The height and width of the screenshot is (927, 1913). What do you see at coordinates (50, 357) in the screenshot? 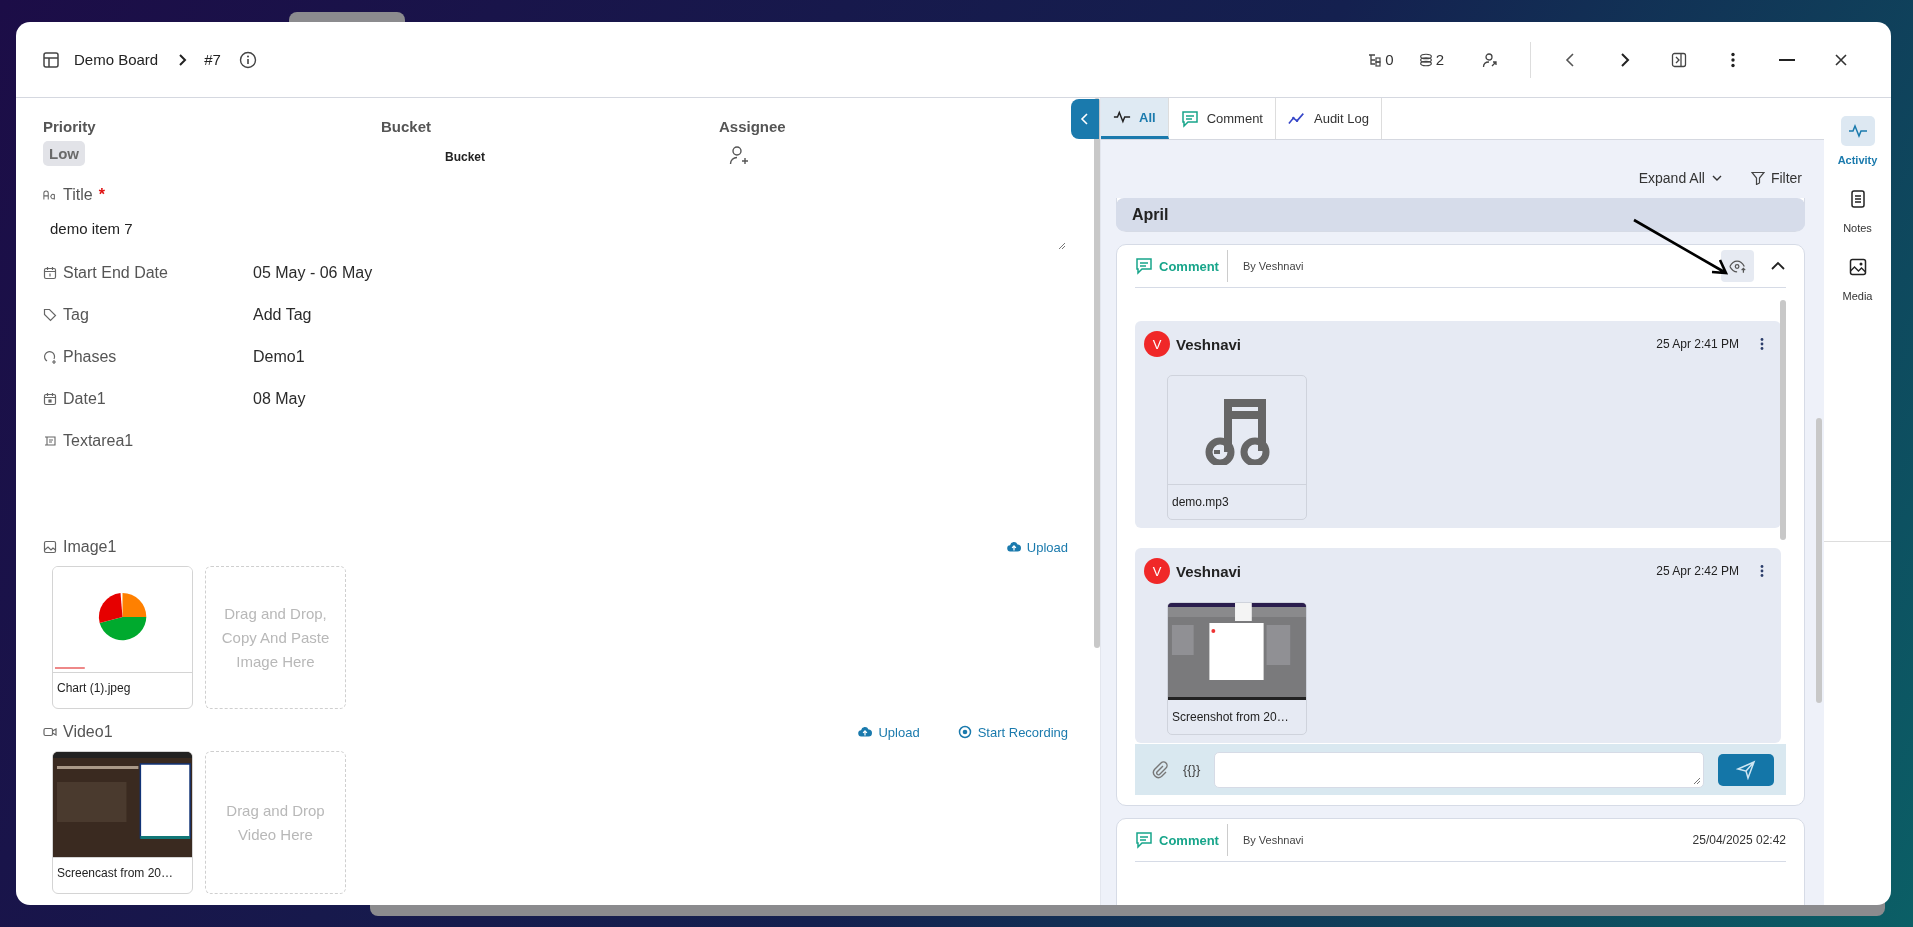
I see `phase-icon` at bounding box center [50, 357].